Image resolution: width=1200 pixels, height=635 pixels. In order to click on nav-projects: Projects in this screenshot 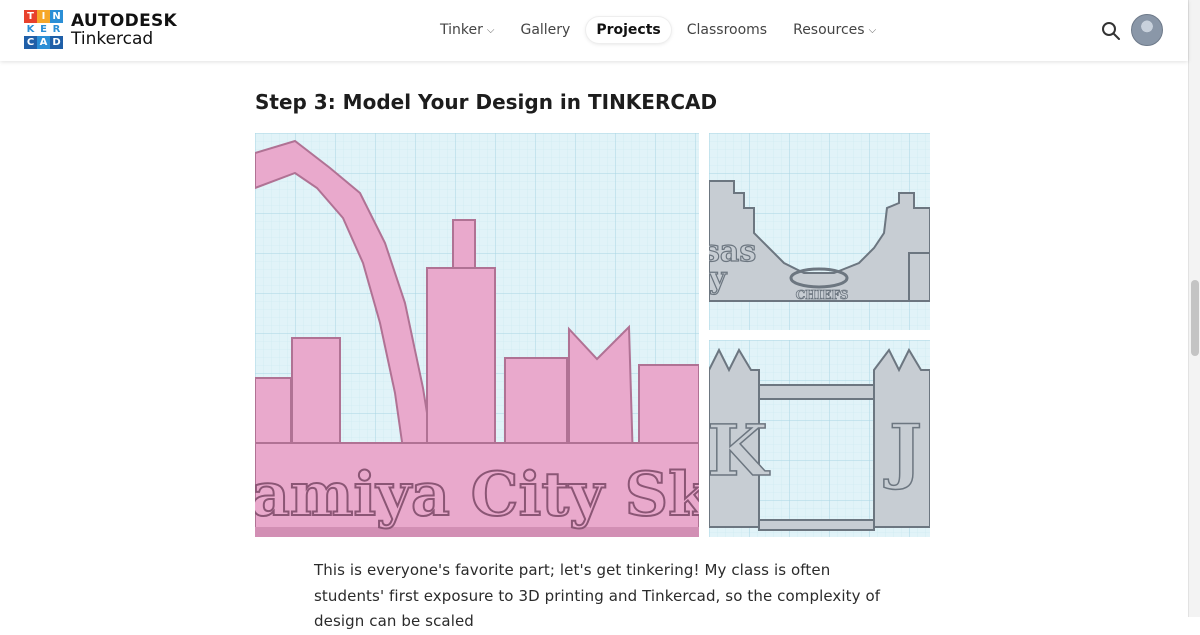, I will do `click(628, 30)`.